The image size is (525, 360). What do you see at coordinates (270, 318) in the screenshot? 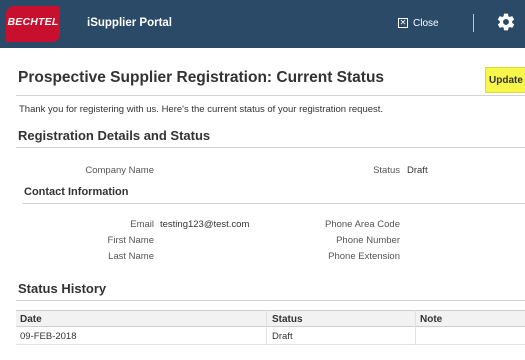
I see `table-header-row: Date Status Note` at bounding box center [270, 318].